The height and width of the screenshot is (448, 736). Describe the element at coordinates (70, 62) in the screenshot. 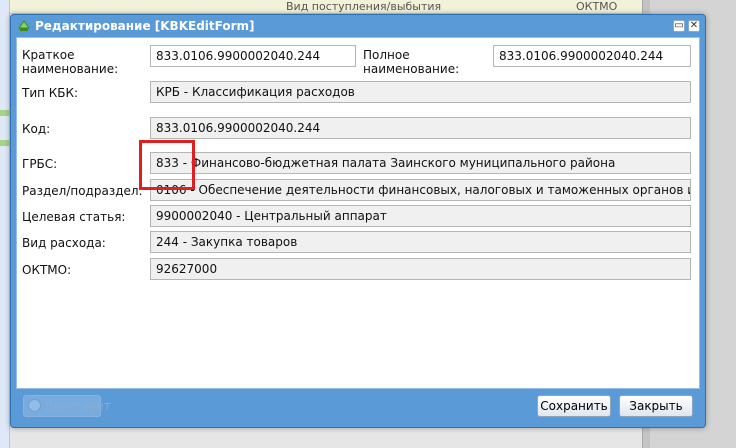

I see `short-name-label: Краткое наименование:` at that location.